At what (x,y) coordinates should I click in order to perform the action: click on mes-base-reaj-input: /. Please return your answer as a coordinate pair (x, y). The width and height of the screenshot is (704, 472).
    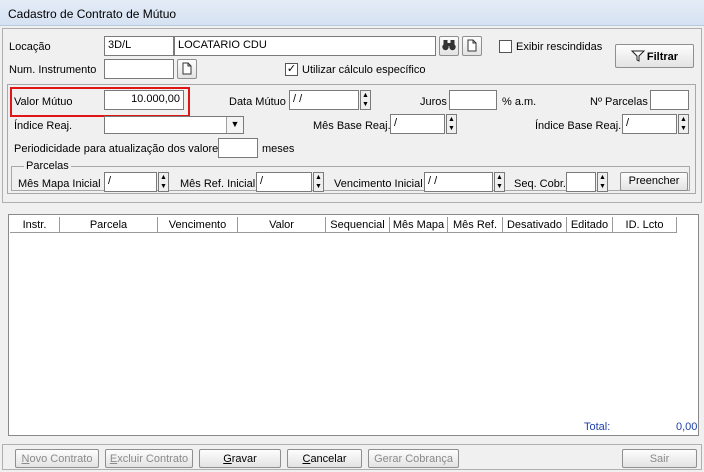
    Looking at the image, I should click on (417, 124).